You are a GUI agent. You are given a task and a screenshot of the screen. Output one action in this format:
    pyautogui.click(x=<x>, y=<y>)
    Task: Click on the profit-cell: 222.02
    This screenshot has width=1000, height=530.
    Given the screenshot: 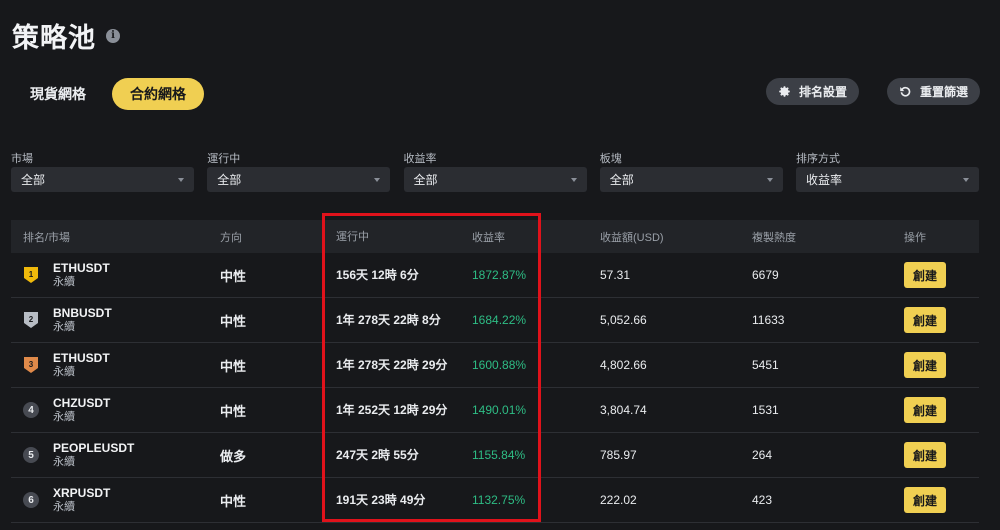 What is the action you would take?
    pyautogui.click(x=618, y=500)
    